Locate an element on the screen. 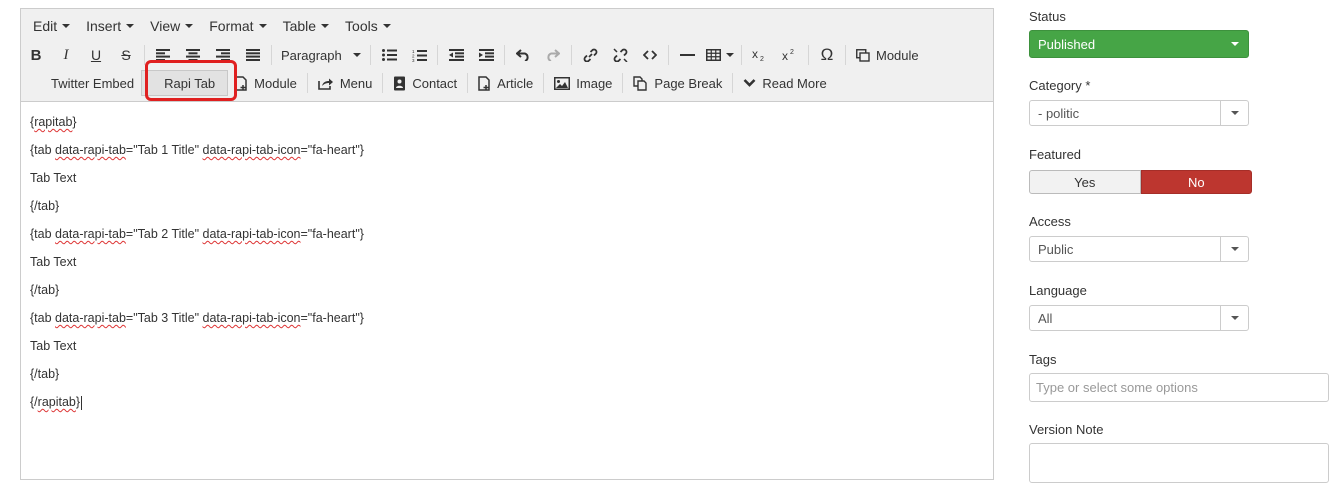 This screenshot has height=483, width=1339. underline-button: U is located at coordinates (96, 55).